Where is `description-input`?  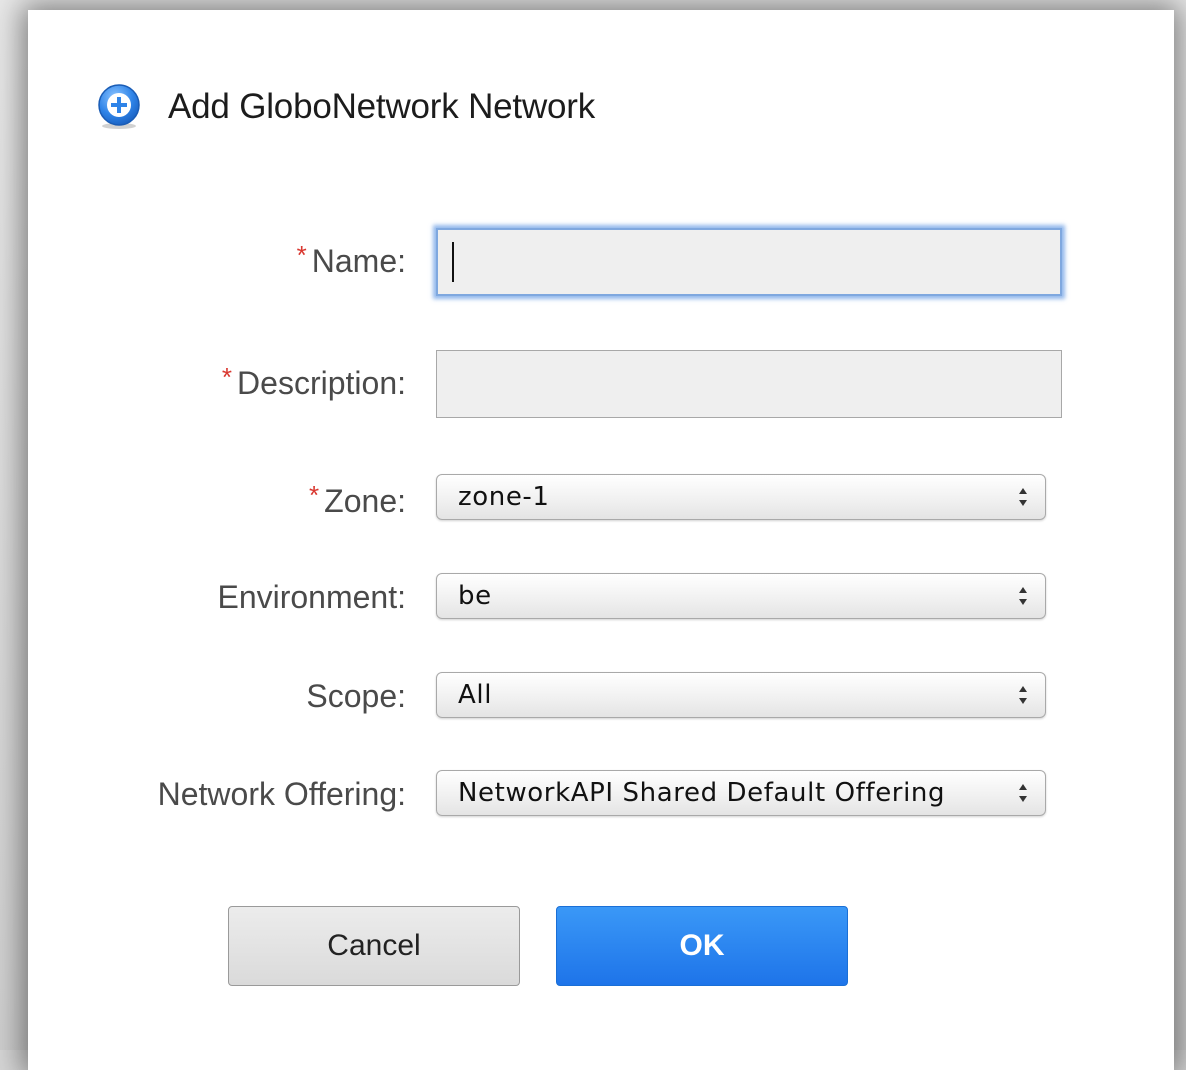 description-input is located at coordinates (749, 384).